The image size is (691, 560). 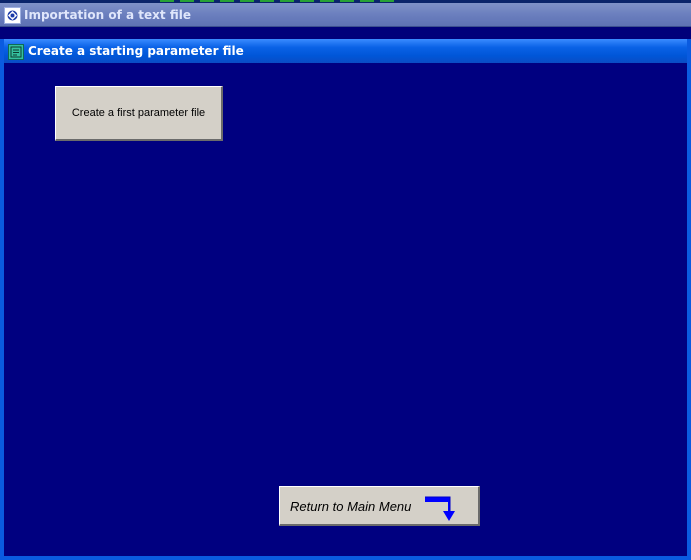 I want to click on create-first-parameter-file-button: Create a first parameter file, so click(x=139, y=113).